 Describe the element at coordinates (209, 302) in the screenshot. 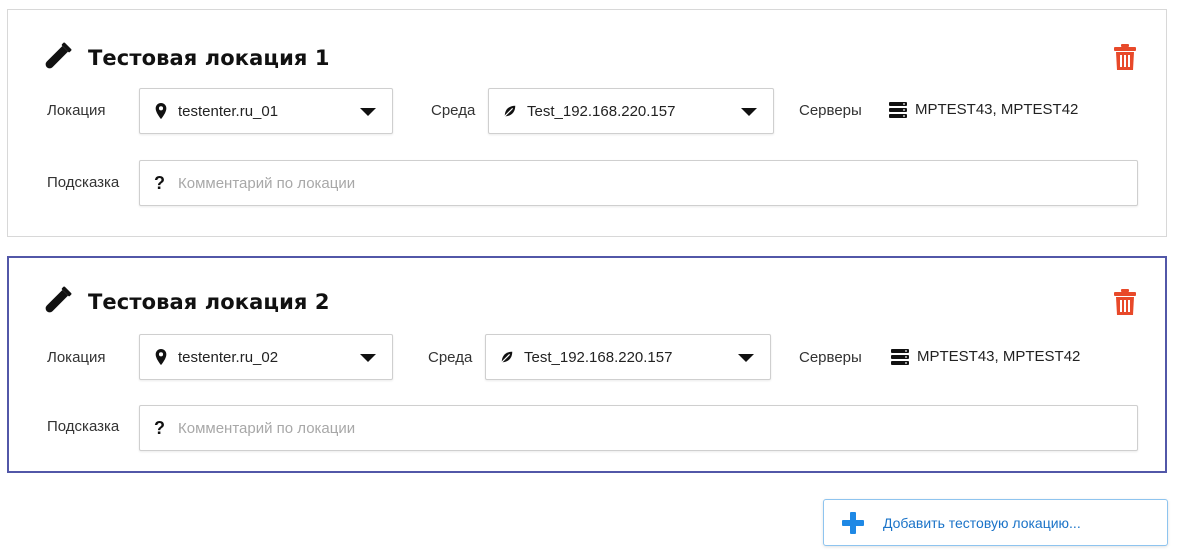

I see `card-title: Тестовая локация 2` at that location.